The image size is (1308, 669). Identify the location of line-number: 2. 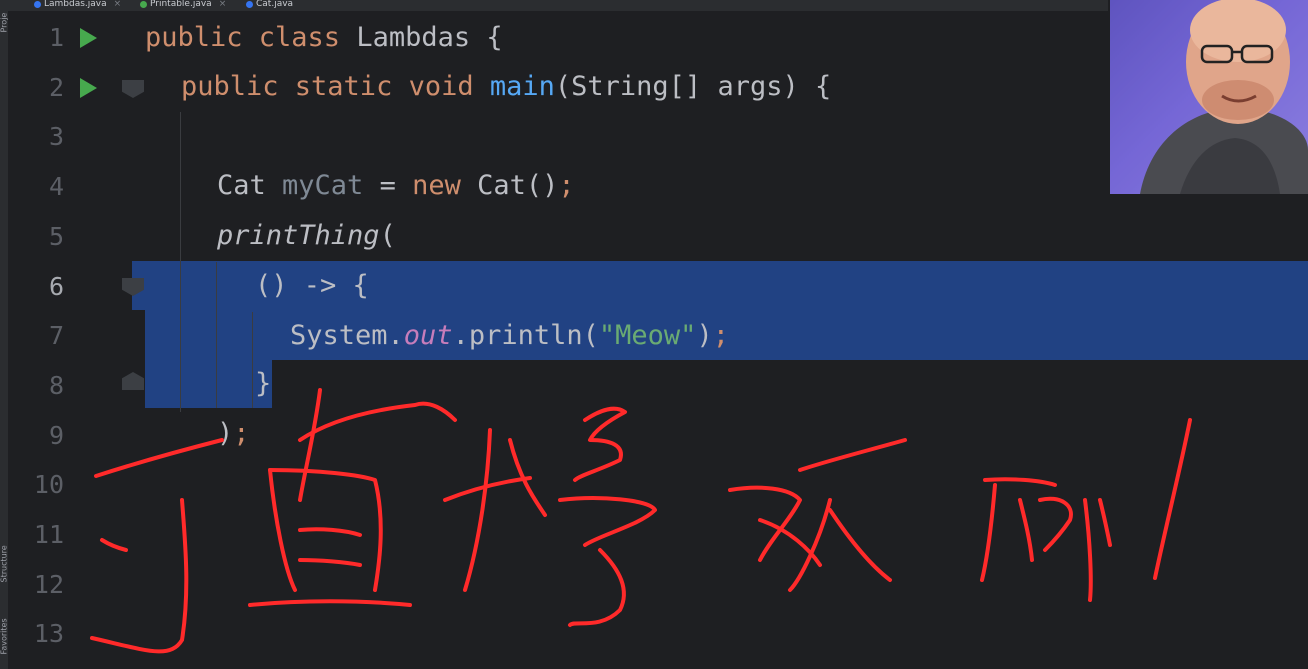
(36, 88).